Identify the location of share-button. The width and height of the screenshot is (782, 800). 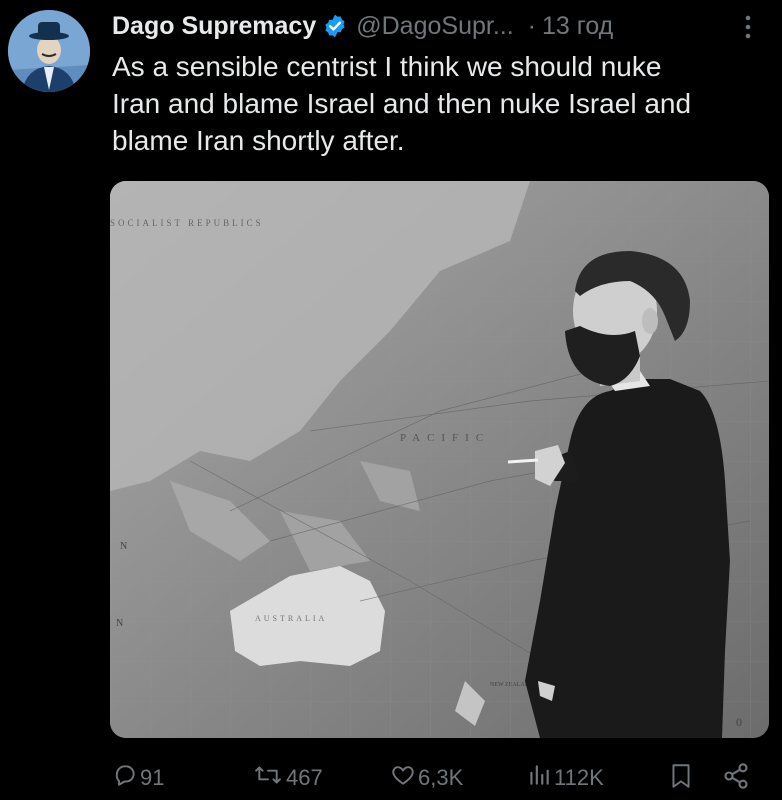
(737, 779).